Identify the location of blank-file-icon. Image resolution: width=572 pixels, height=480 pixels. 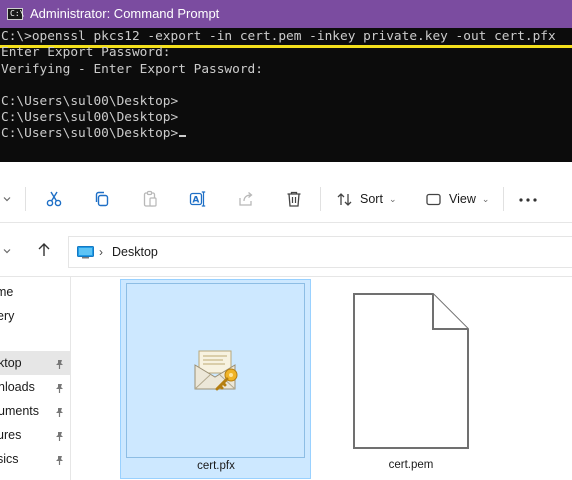
(411, 373).